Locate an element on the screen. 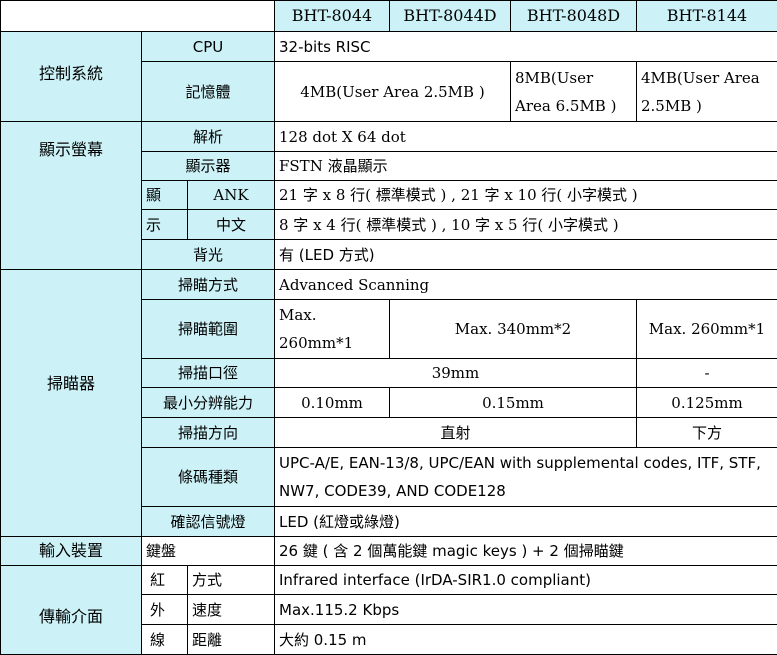  row-cpu: 控制系統 CPU 32-bits RISC is located at coordinates (389, 47).